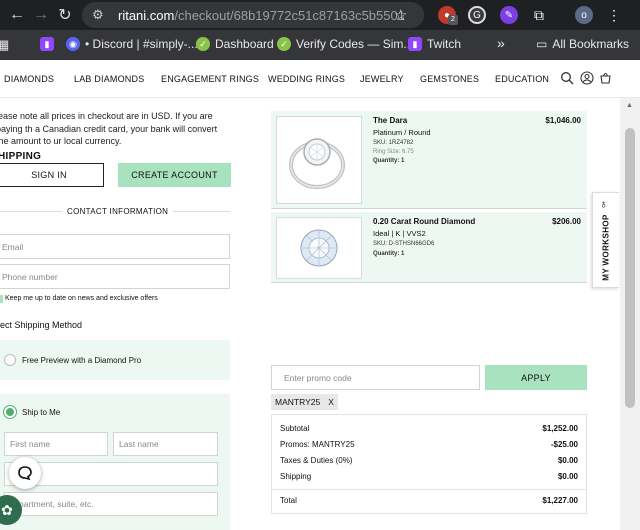  Describe the element at coordinates (629, 105) in the screenshot. I see `scroll-up-icon: ▲` at that location.